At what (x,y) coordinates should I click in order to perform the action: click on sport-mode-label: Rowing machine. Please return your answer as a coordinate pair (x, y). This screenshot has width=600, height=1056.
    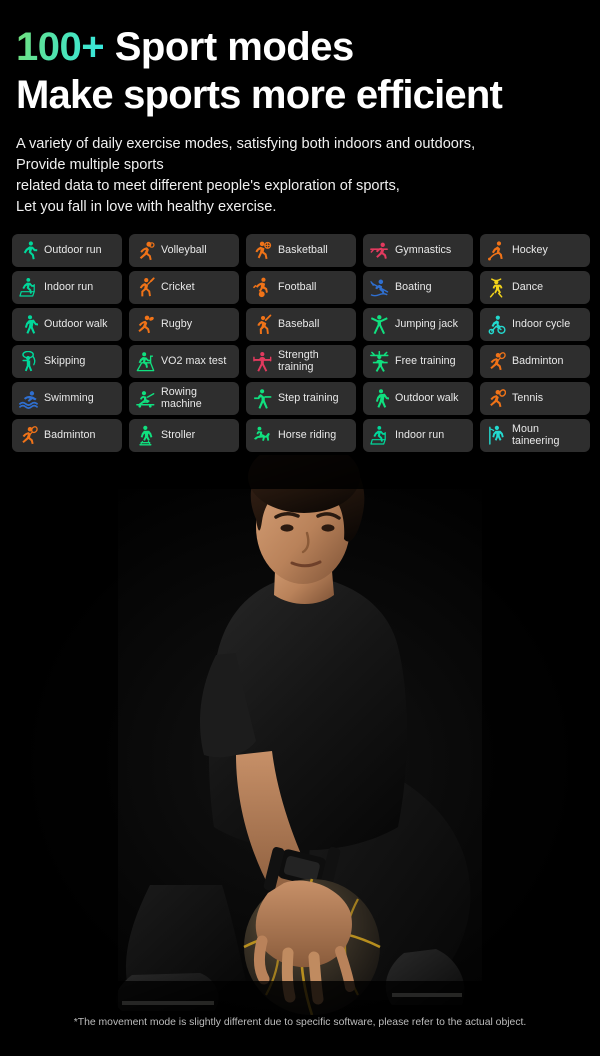
    Looking at the image, I should click on (181, 397).